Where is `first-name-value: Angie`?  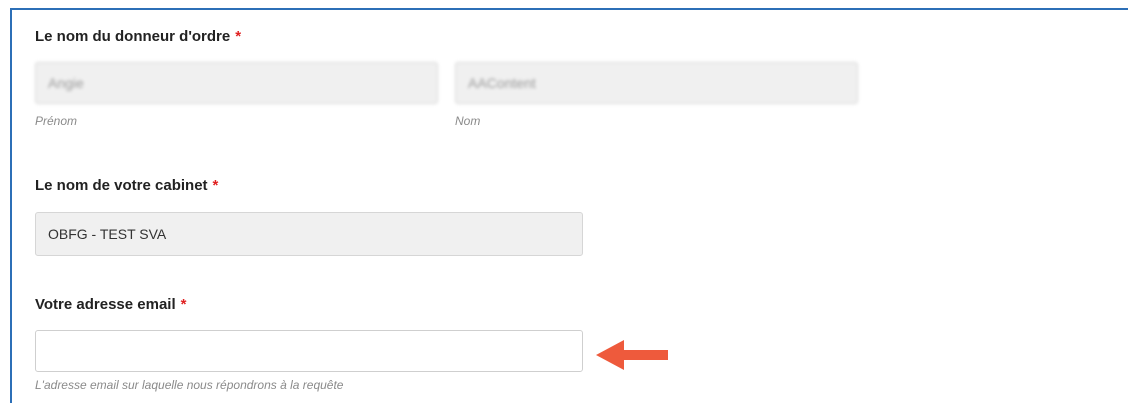
first-name-value: Angie is located at coordinates (66, 83).